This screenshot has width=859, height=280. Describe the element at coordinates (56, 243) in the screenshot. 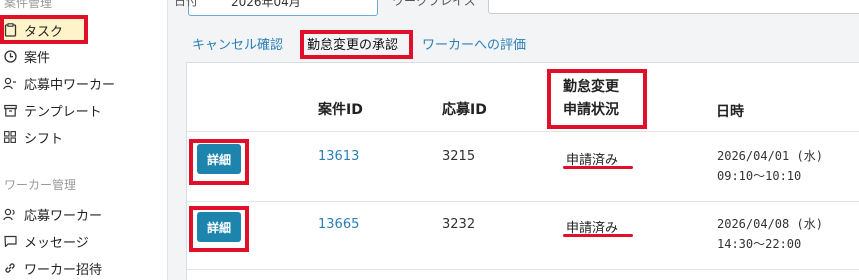

I see `sidebar-item-label: メッセージ` at that location.